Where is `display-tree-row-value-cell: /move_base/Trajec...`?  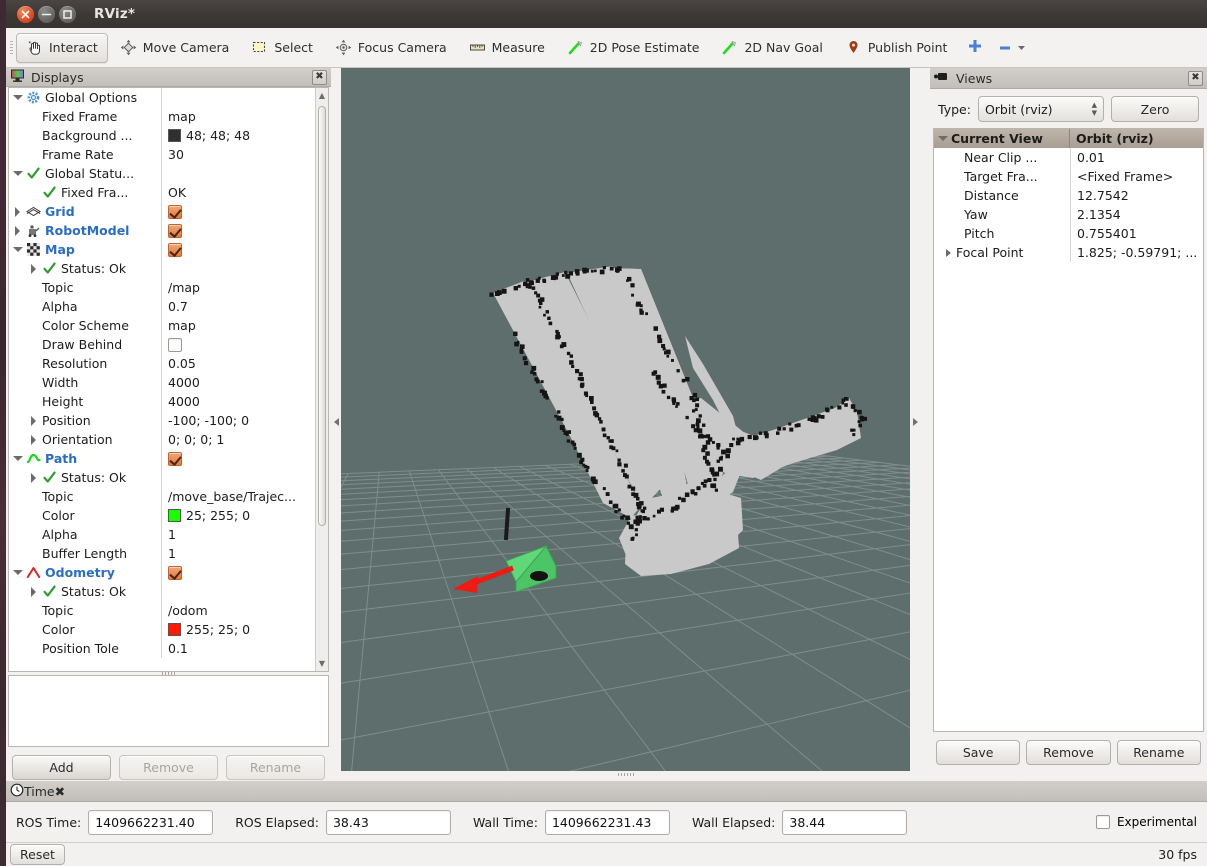
display-tree-row-value-cell: /move_base/Trajec... is located at coordinates (238, 496).